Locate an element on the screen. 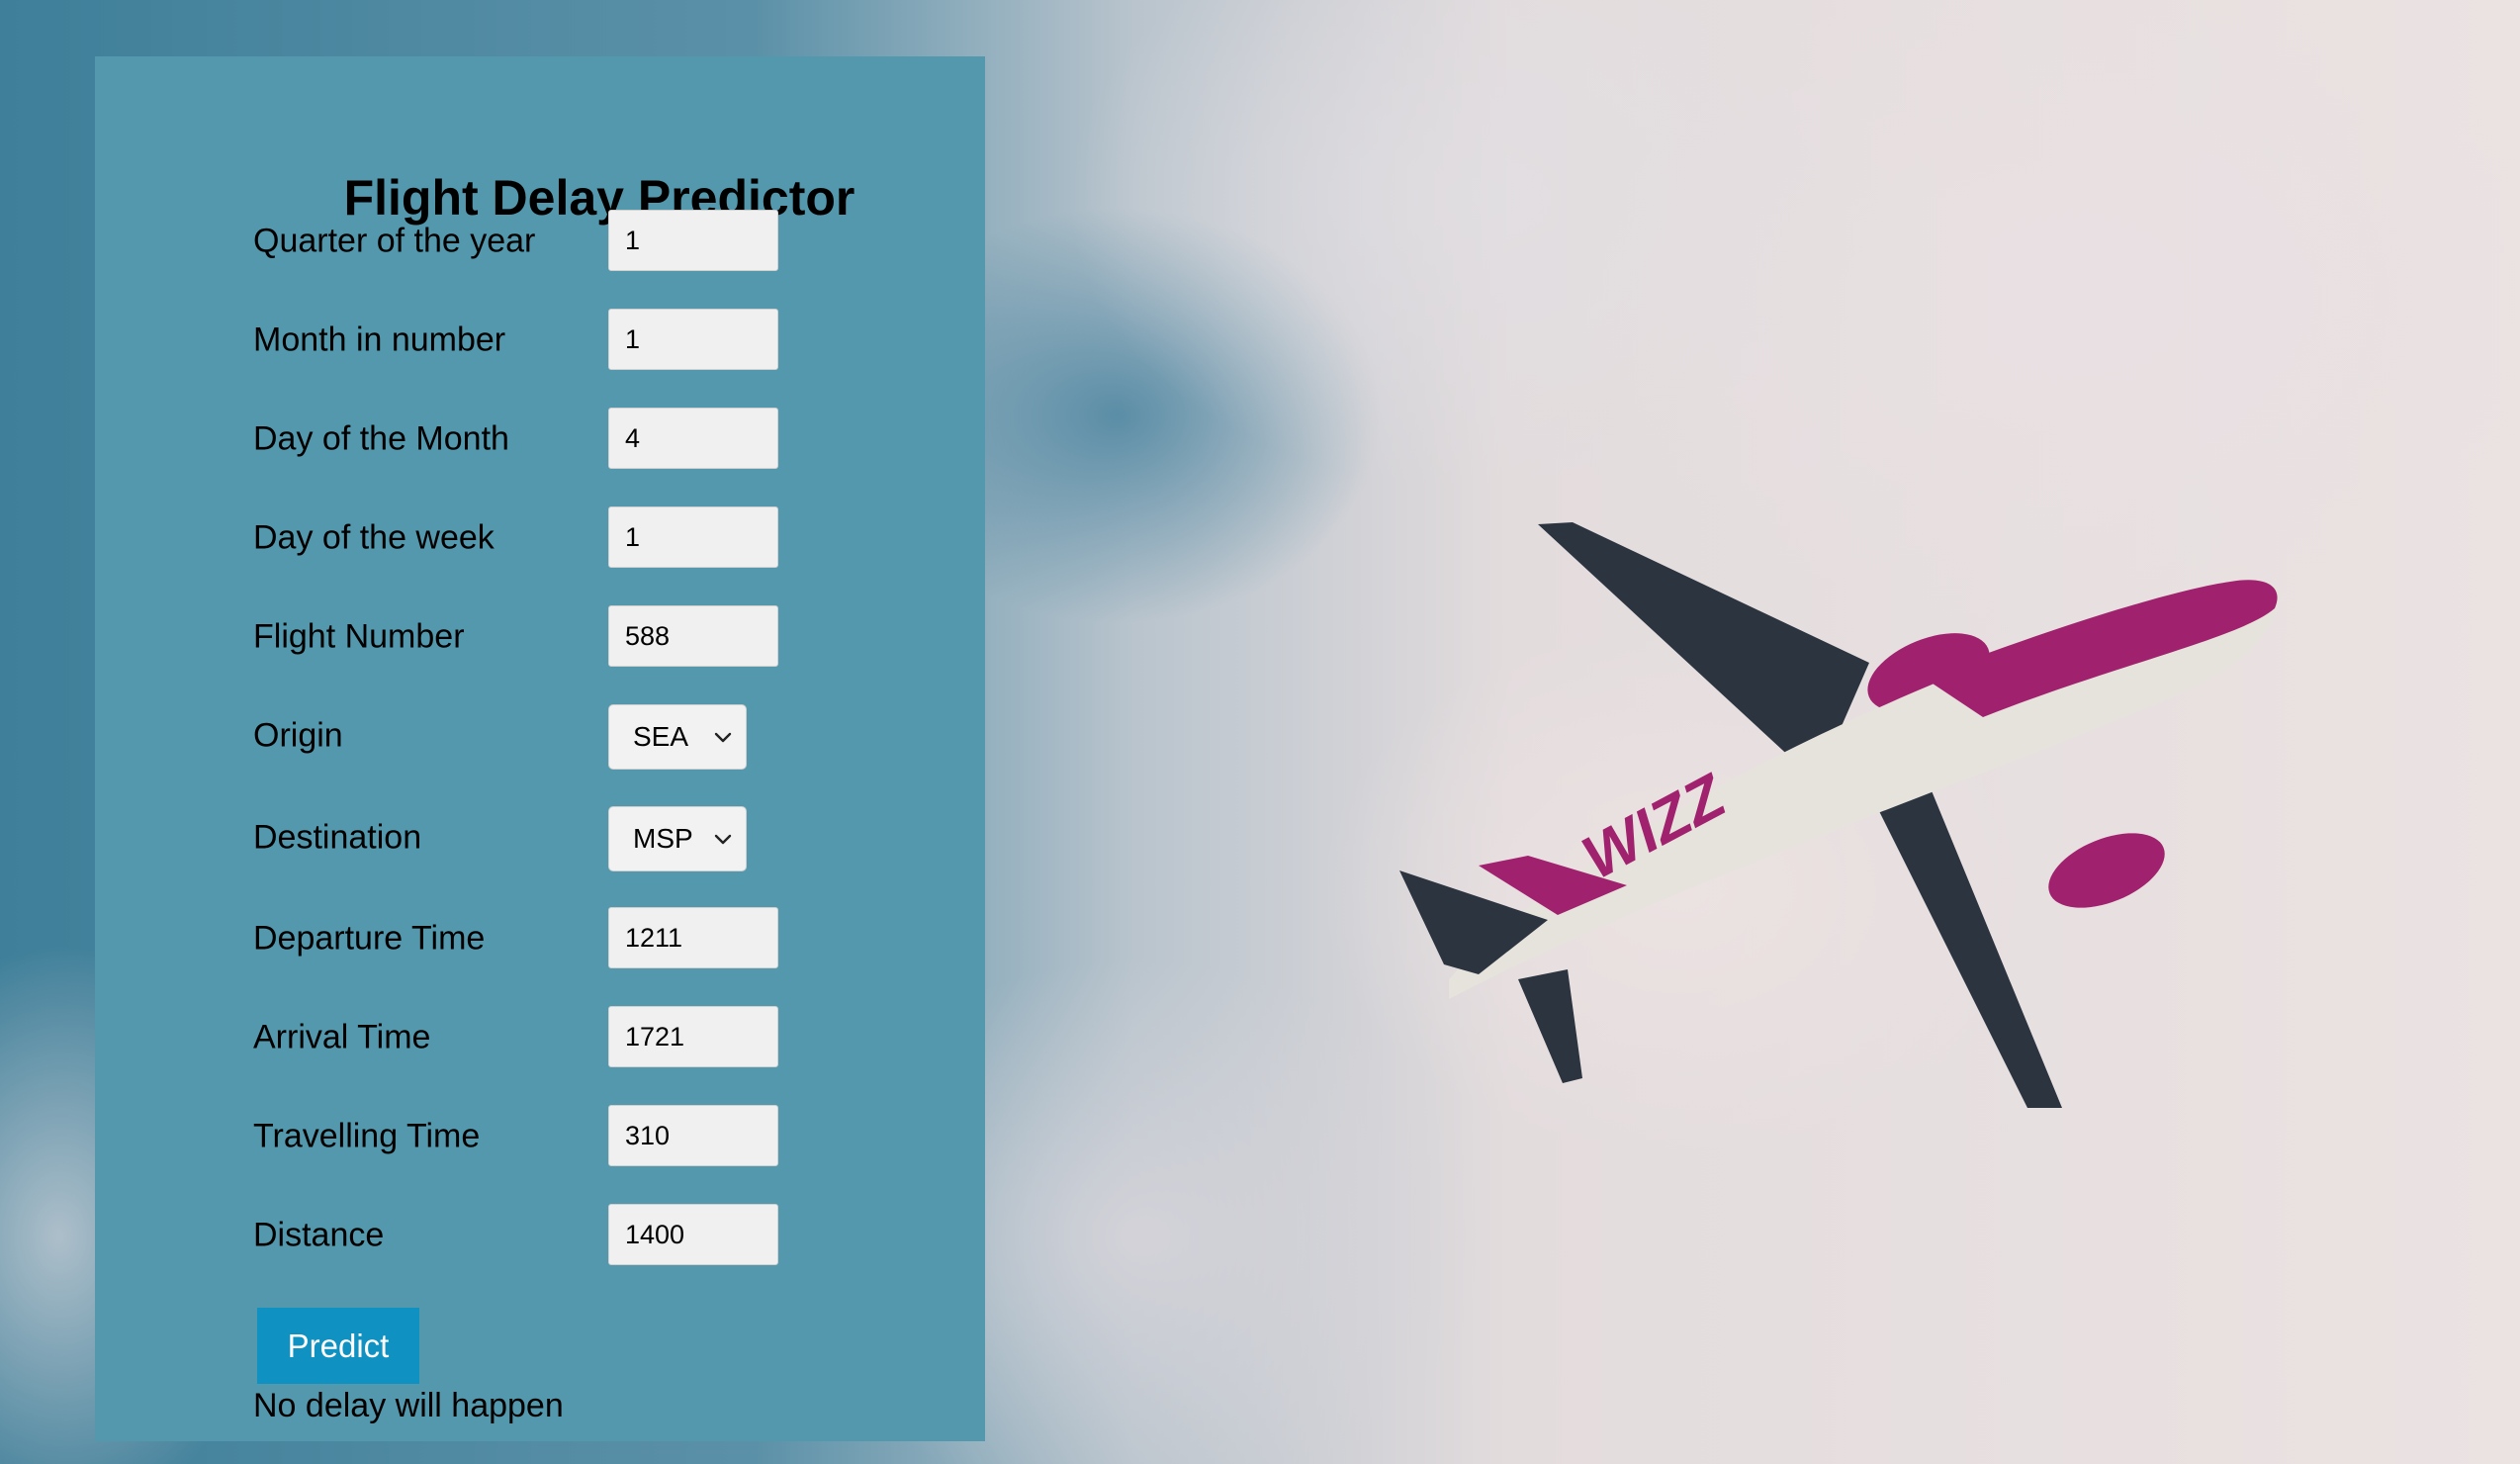 Image resolution: width=2520 pixels, height=1464 pixels. field-row-day-of-week: Day of the week is located at coordinates (599, 538).